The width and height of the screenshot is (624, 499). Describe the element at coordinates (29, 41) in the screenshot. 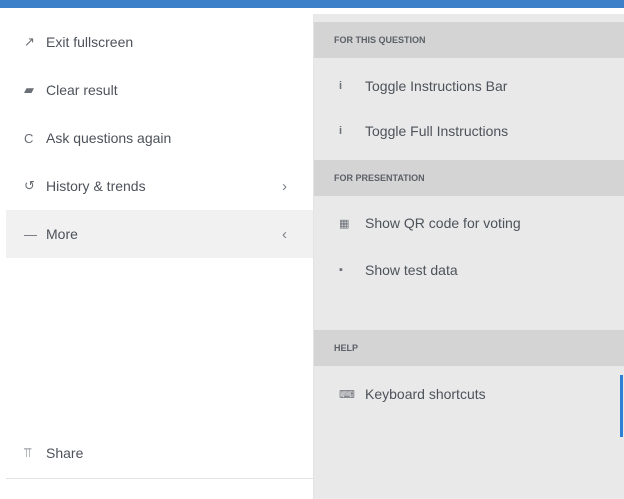

I see `compress-arrows-icon: ↗` at that location.